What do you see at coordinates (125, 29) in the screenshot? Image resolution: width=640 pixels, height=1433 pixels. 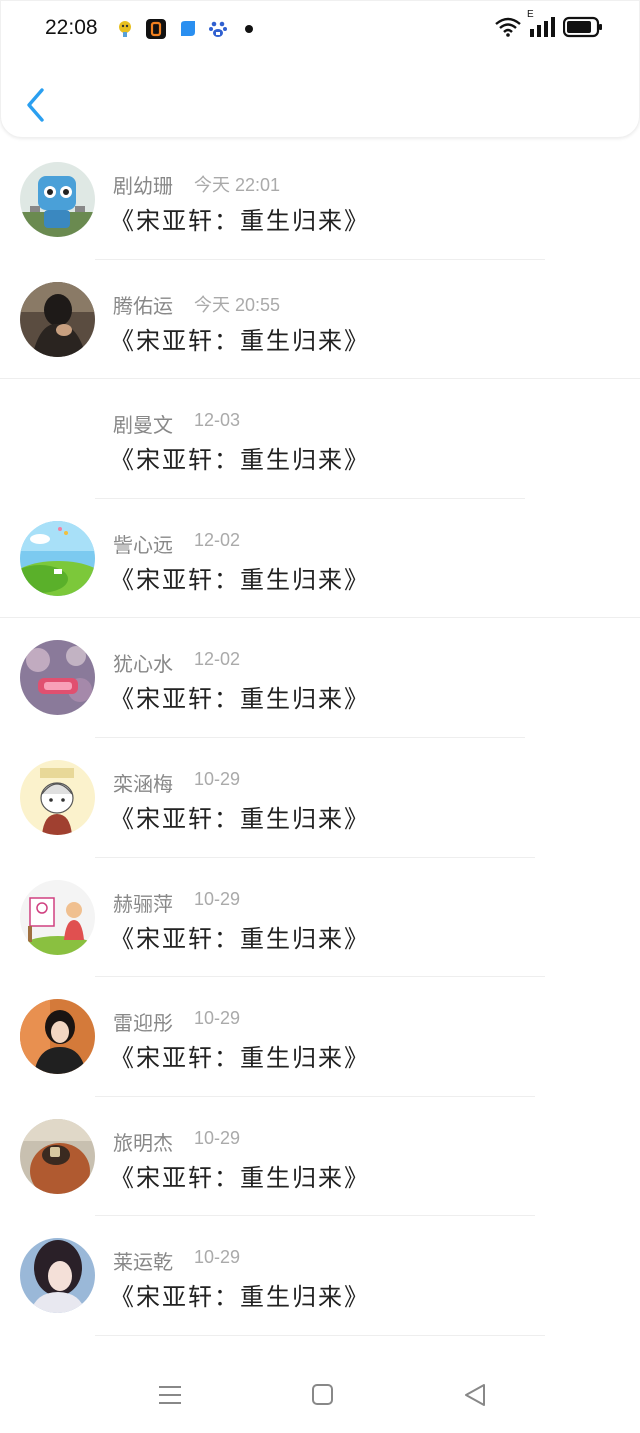 I see `trophy-app-icon` at bounding box center [125, 29].